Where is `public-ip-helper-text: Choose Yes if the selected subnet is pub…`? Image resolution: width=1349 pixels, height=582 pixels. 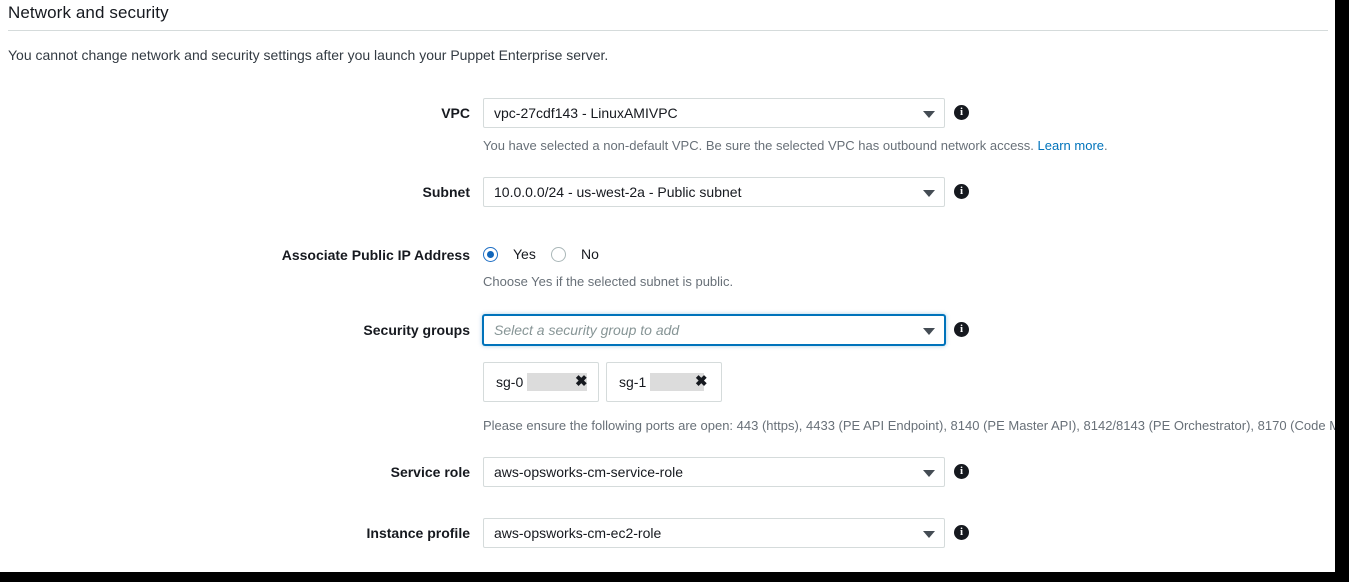
public-ip-helper-text: Choose Yes if the selected subnet is pub… is located at coordinates (608, 281).